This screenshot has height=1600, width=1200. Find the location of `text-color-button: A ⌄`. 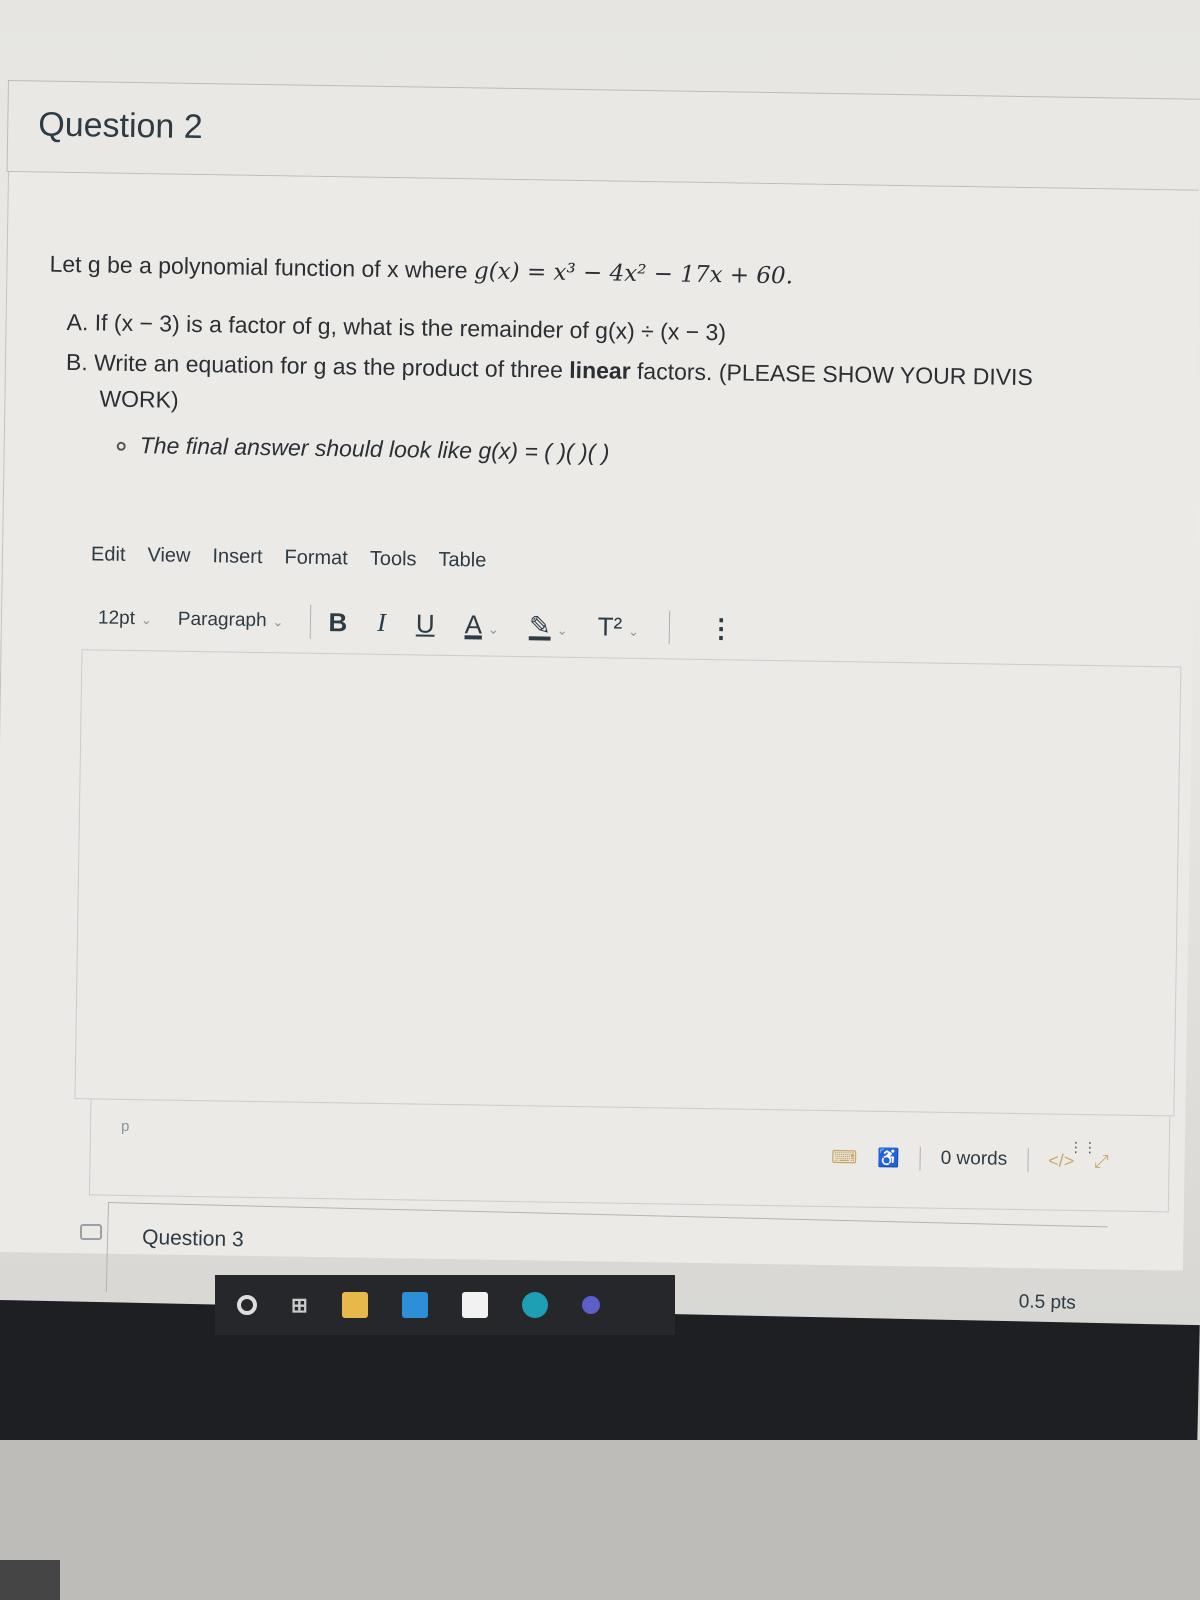

text-color-button: A ⌄ is located at coordinates (481, 625).